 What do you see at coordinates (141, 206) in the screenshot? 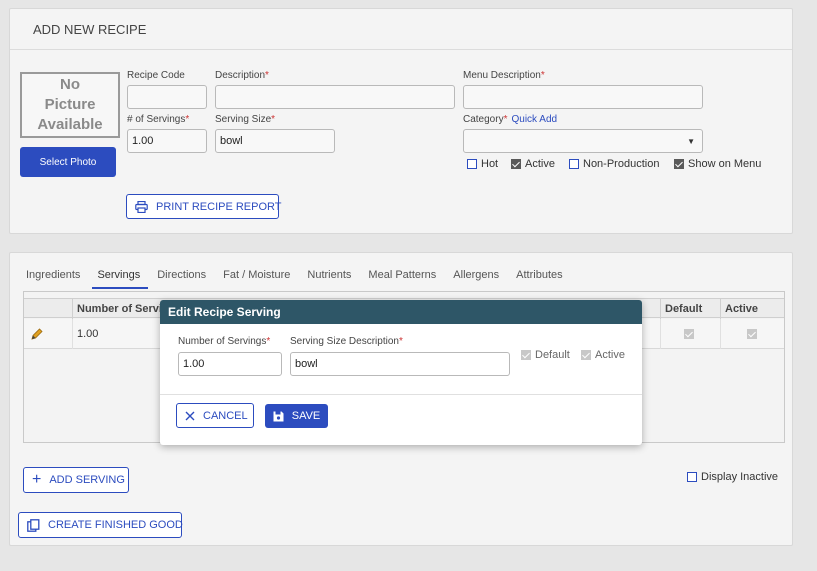
I see `printer-icon` at bounding box center [141, 206].